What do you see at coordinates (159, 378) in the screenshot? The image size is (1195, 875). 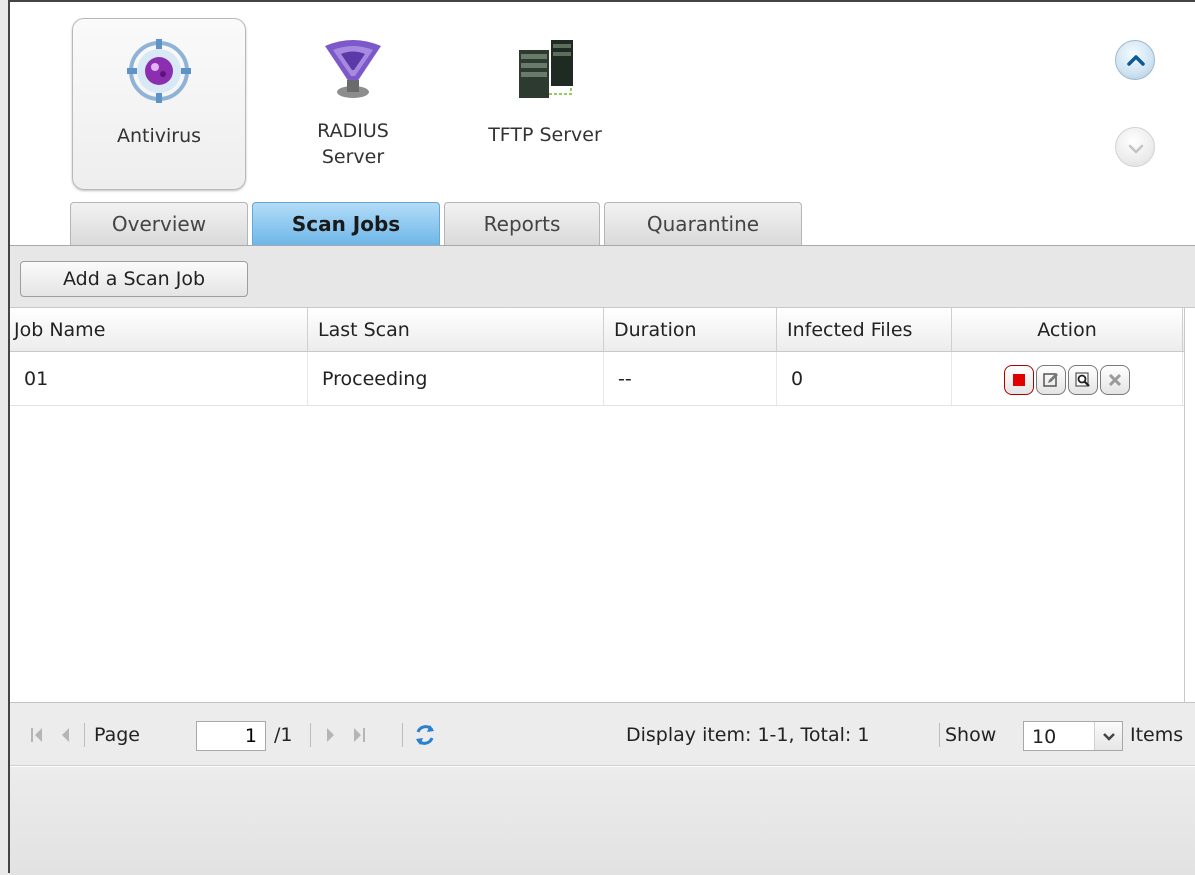 I see `cell-job-name: 01` at bounding box center [159, 378].